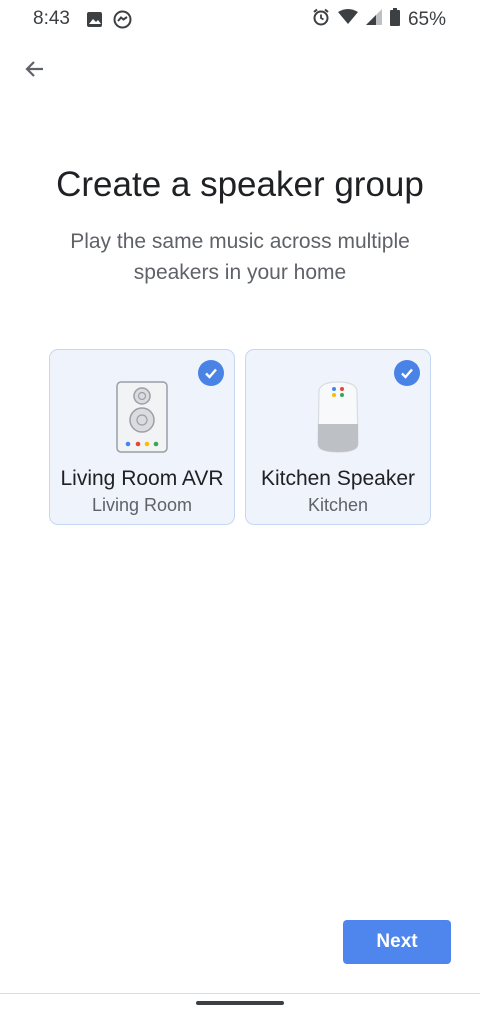  What do you see at coordinates (426, 19) in the screenshot?
I see `battery-level: 65%` at bounding box center [426, 19].